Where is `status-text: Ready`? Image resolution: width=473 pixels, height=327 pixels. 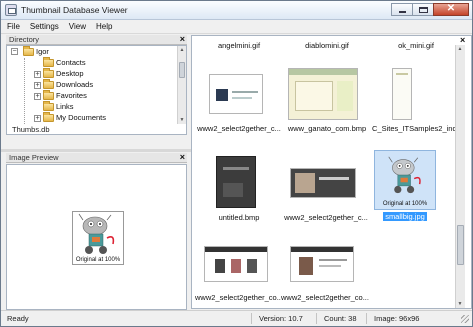
status-text: Ready is located at coordinates (18, 318).